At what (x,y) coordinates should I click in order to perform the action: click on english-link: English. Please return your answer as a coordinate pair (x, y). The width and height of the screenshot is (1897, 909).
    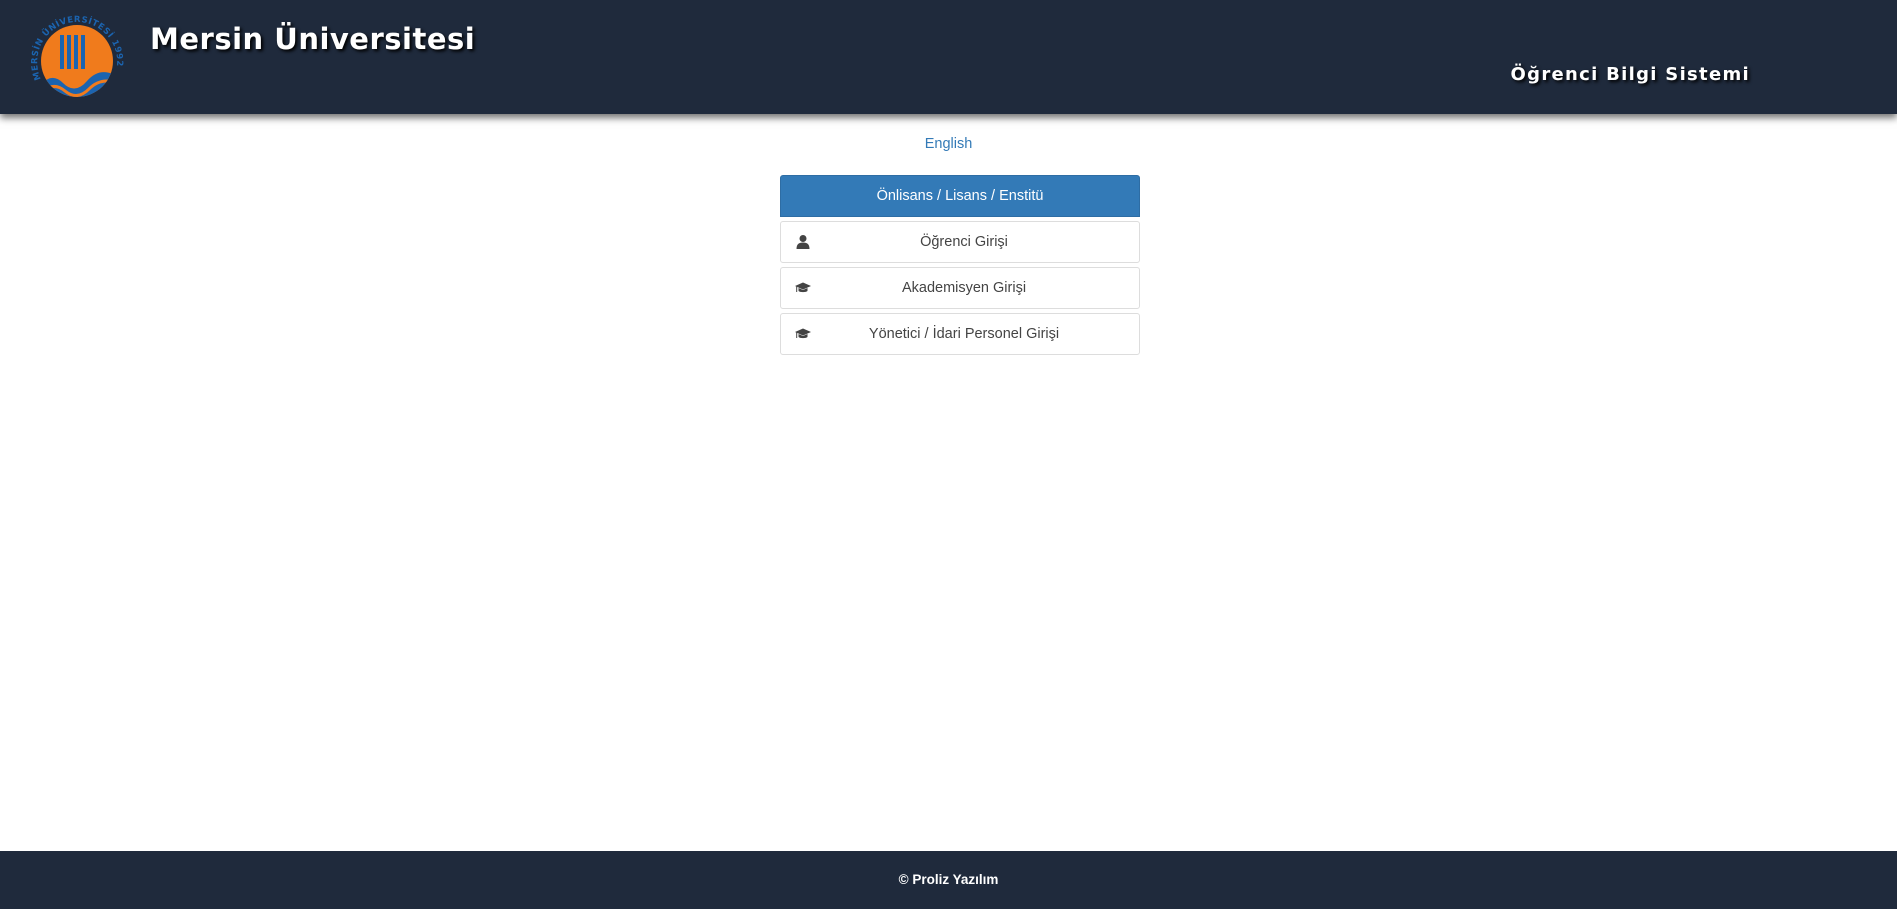
    Looking at the image, I should click on (949, 144).